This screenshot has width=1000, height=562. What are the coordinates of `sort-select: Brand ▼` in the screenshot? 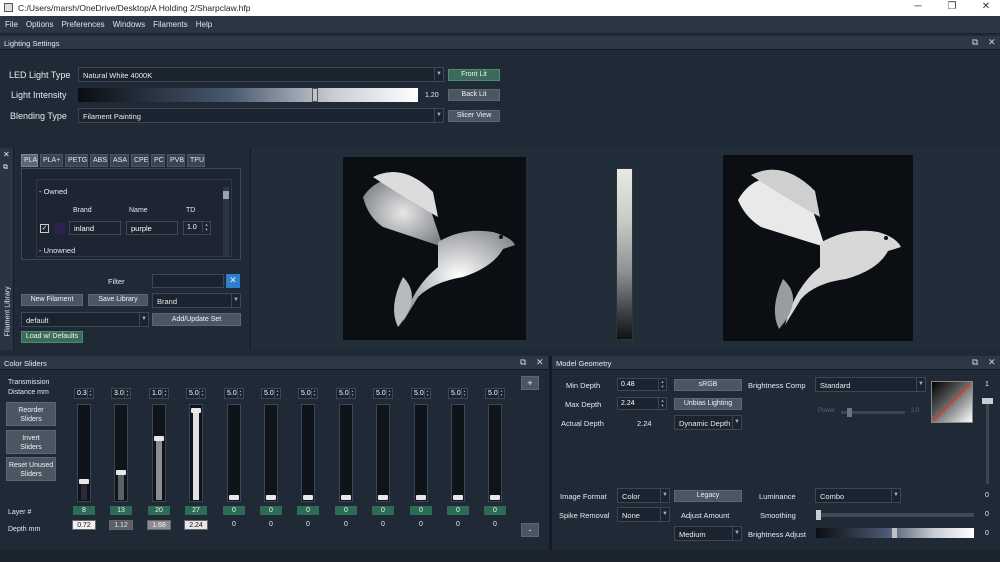 It's located at (196, 300).